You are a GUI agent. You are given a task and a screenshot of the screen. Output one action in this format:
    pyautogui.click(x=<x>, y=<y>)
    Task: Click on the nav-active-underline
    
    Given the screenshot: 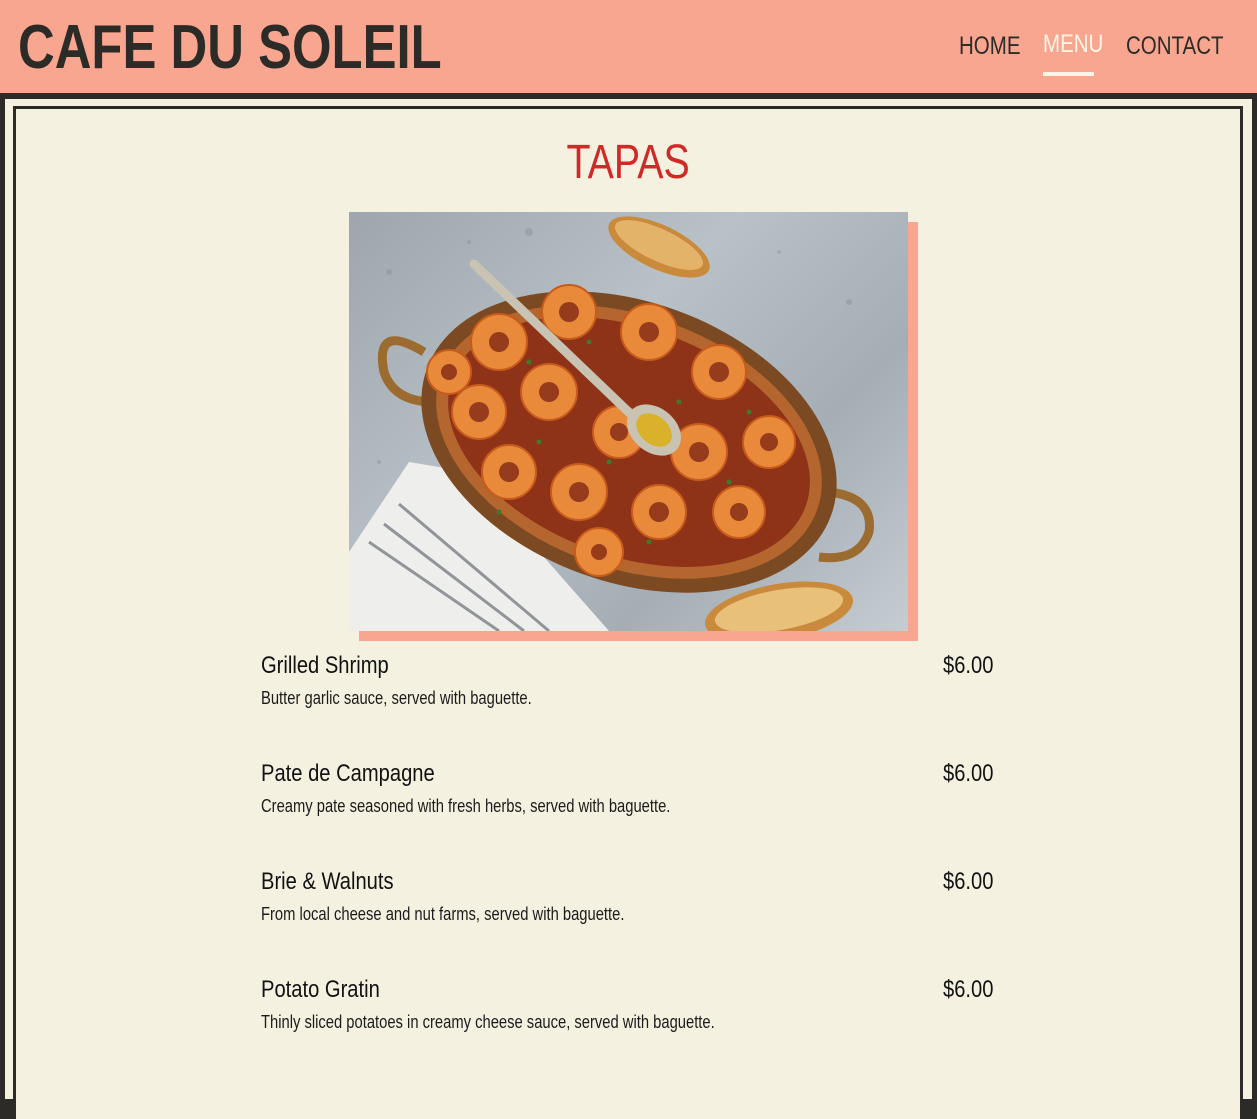 What is the action you would take?
    pyautogui.click(x=1068, y=74)
    